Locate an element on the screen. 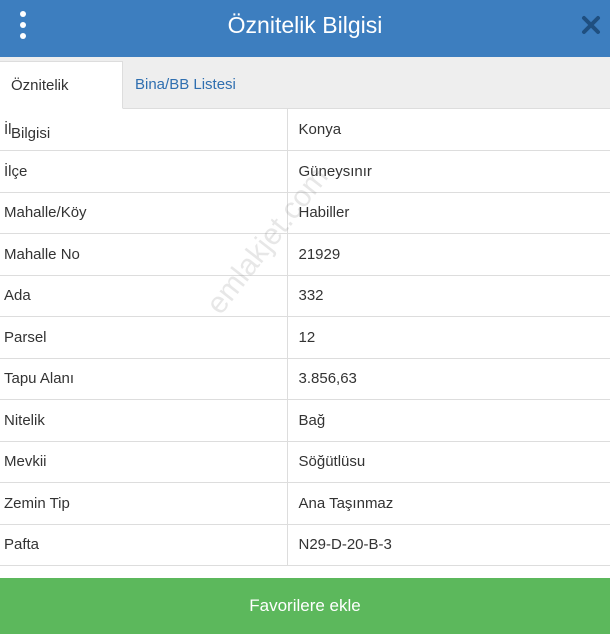  row-key: Zemin Tip is located at coordinates (144, 503).